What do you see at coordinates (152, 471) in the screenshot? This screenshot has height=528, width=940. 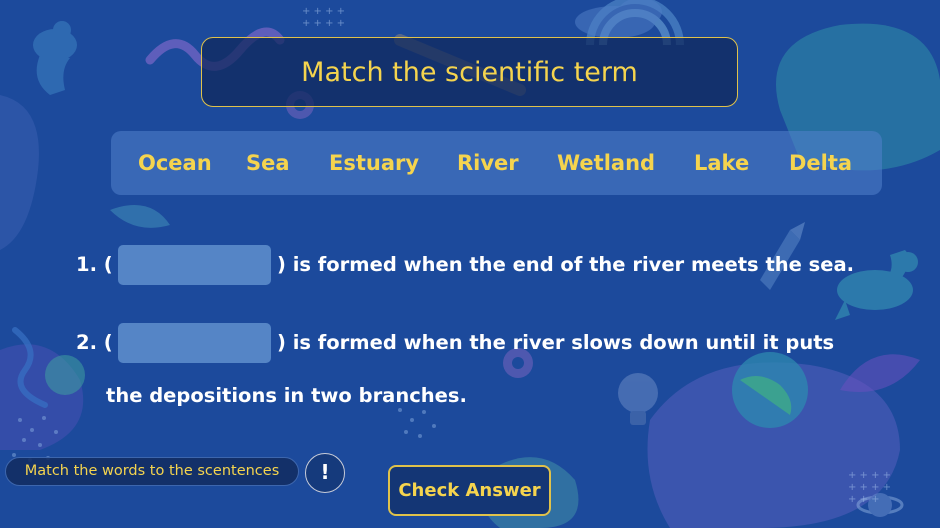 I see `instruction-hint: Match the words to the scentences` at bounding box center [152, 471].